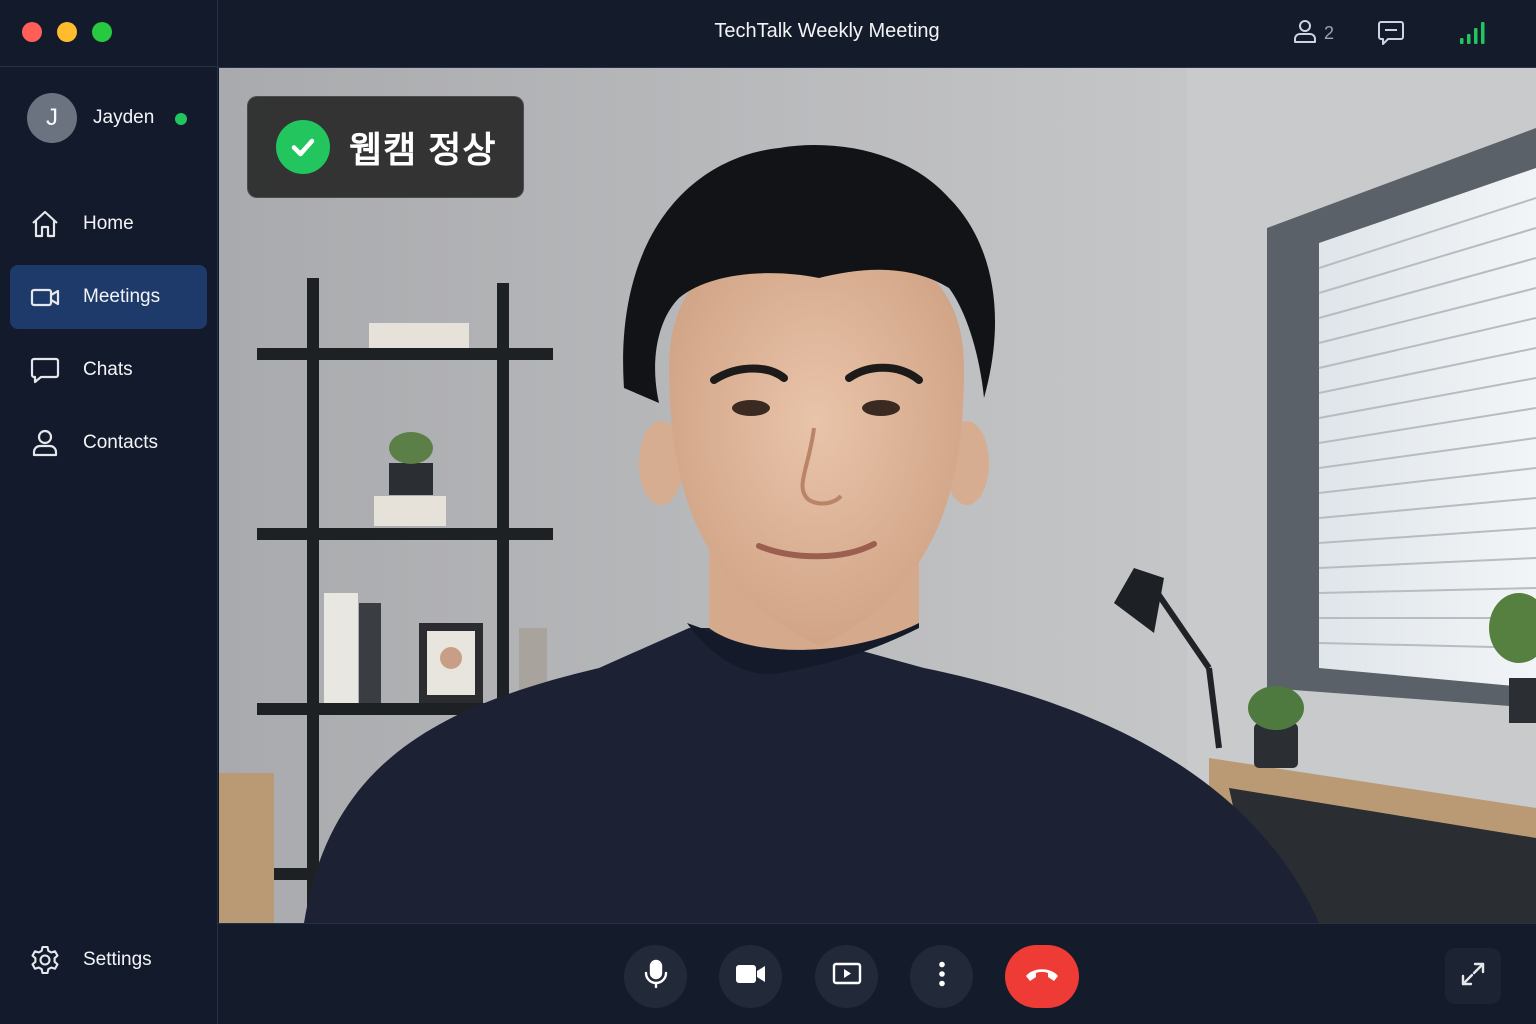  Describe the element at coordinates (52, 118) in the screenshot. I see `avatar: J` at that location.